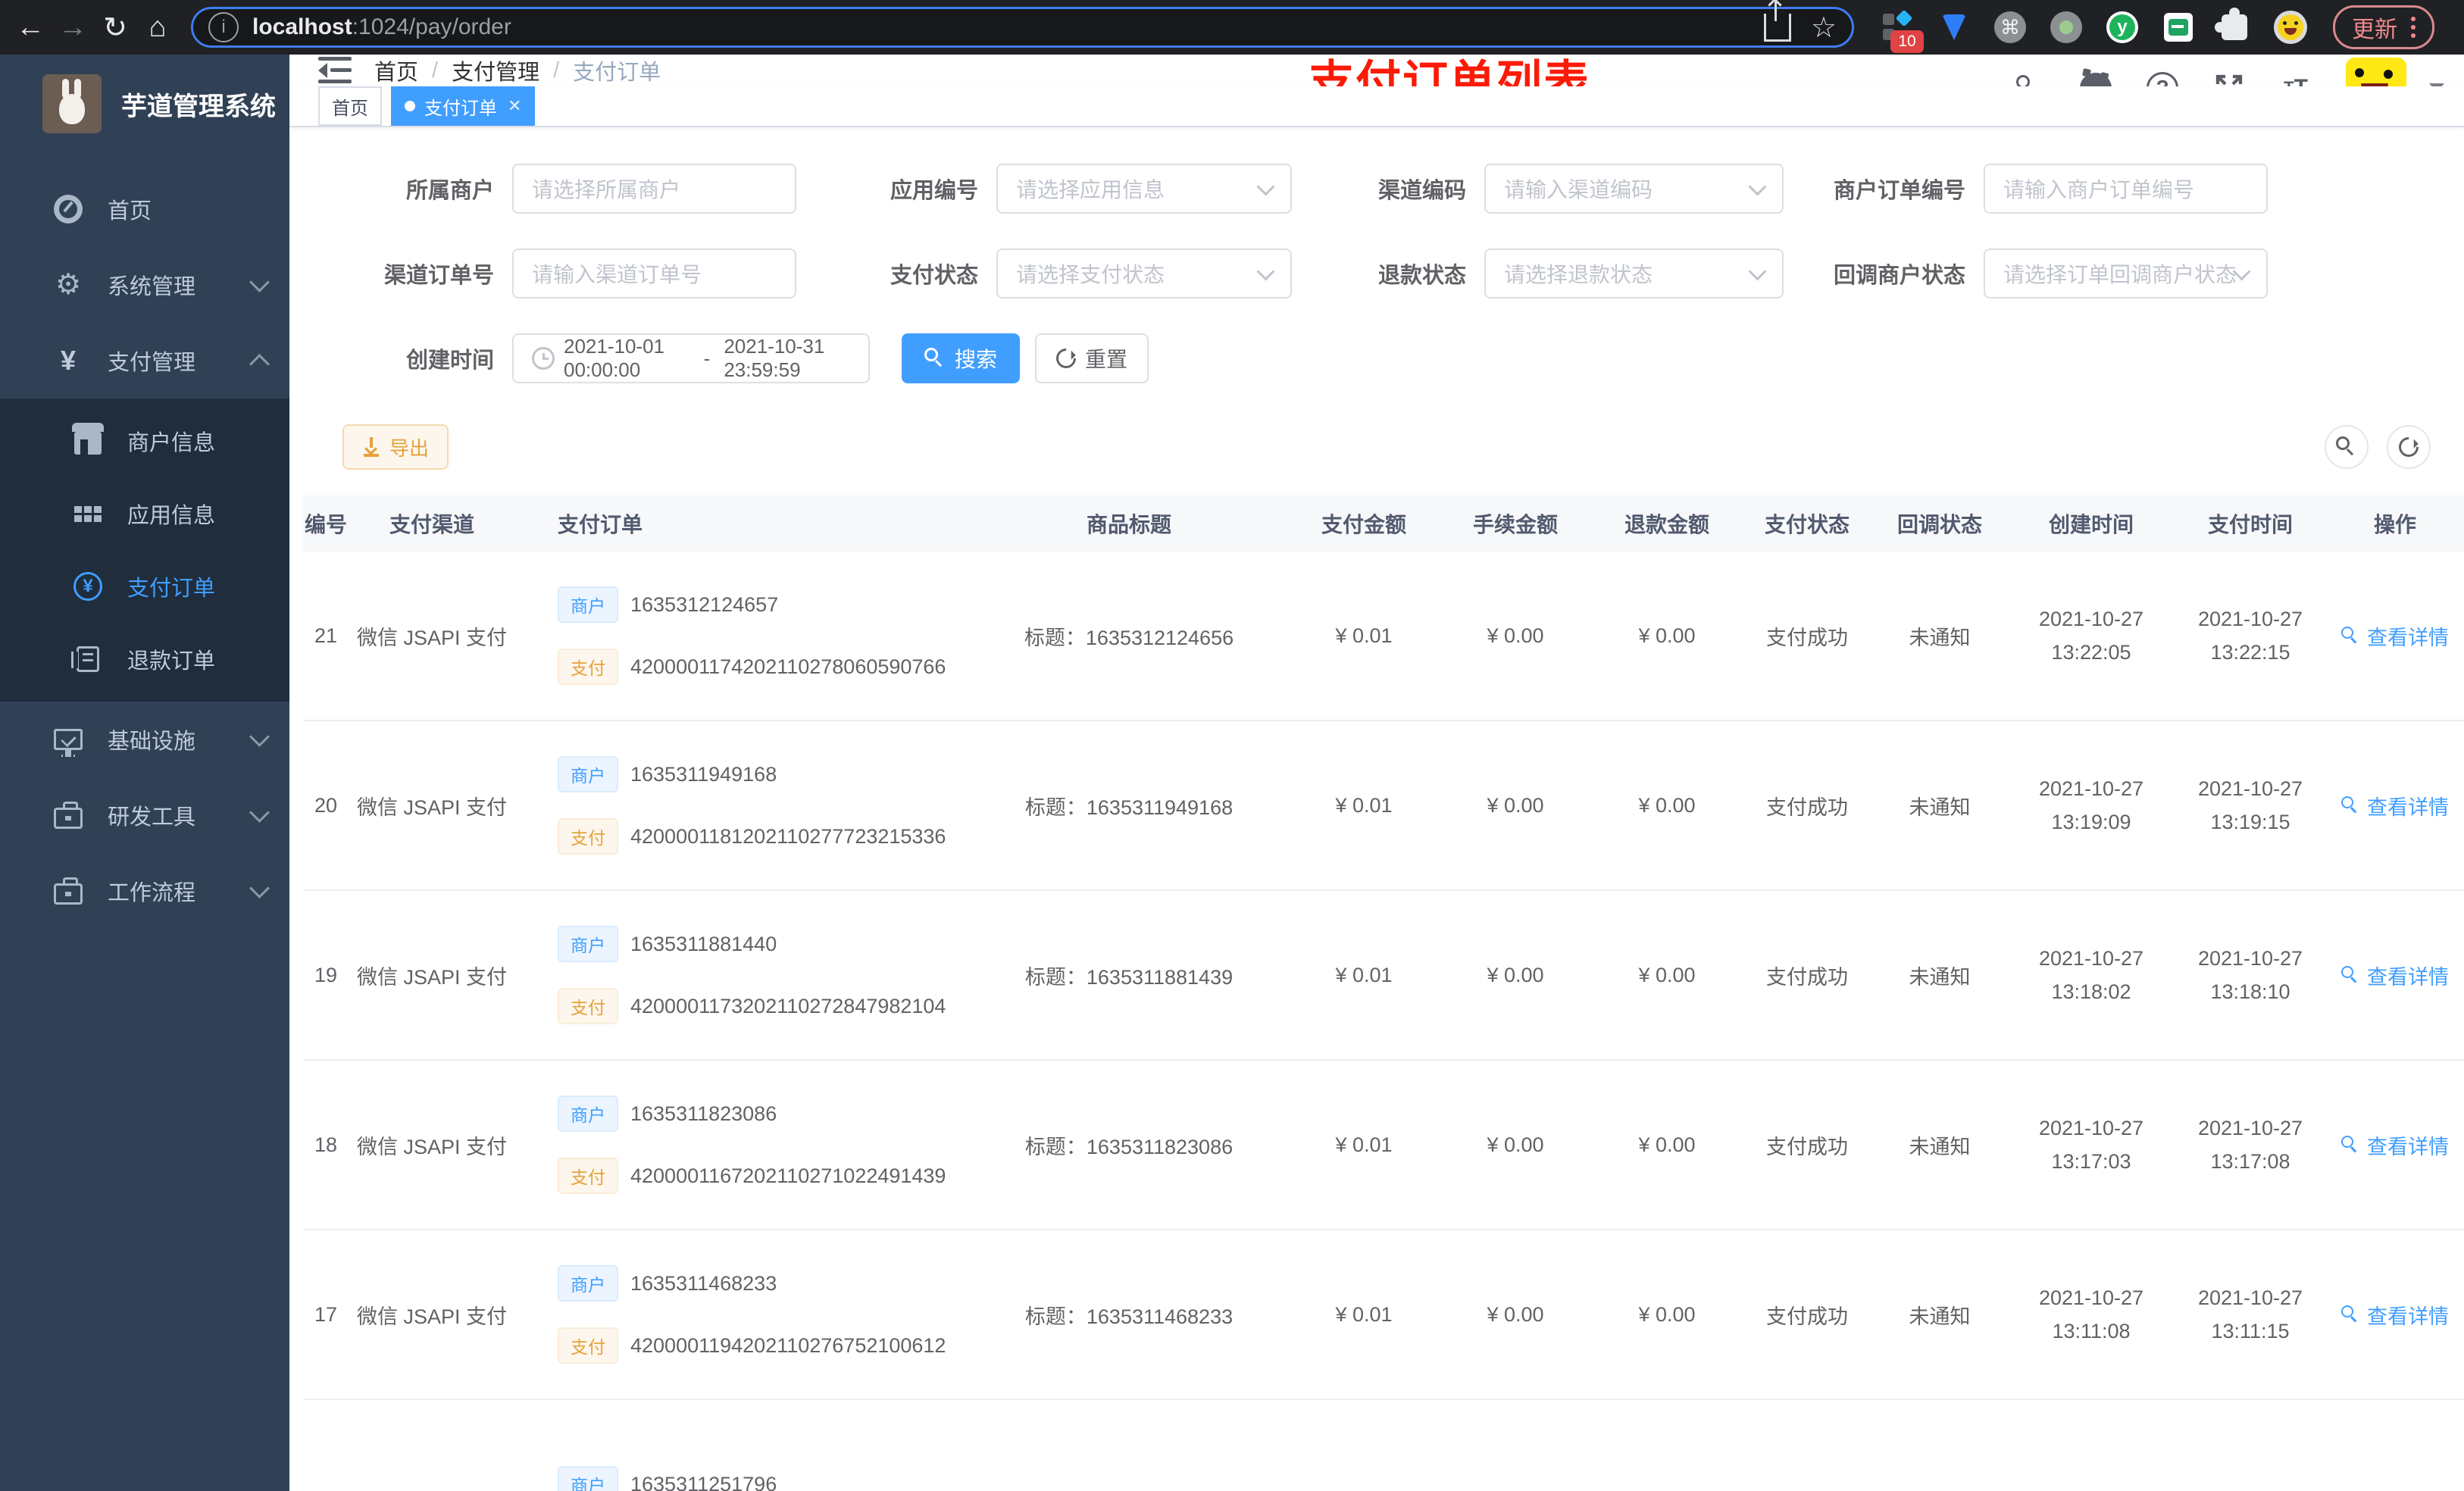  What do you see at coordinates (2010, 27) in the screenshot?
I see `ext-command-icon: ⌘` at bounding box center [2010, 27].